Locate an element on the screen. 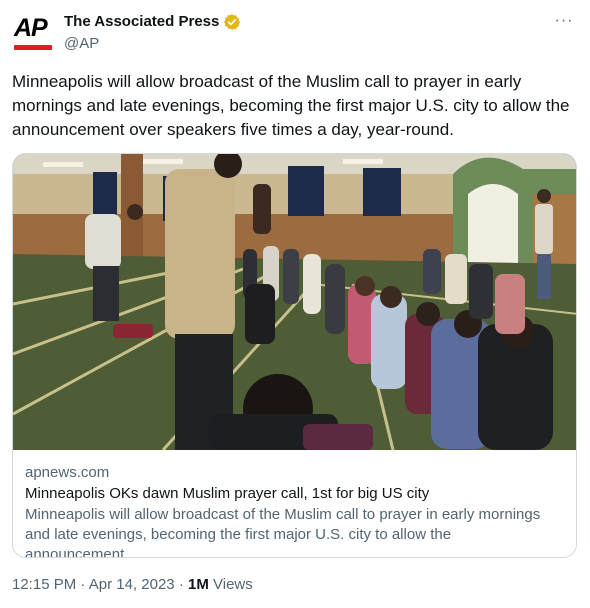  tweet-footer: 12:15 PM · Apr 14, 2023 · 1M Views is located at coordinates (132, 585).